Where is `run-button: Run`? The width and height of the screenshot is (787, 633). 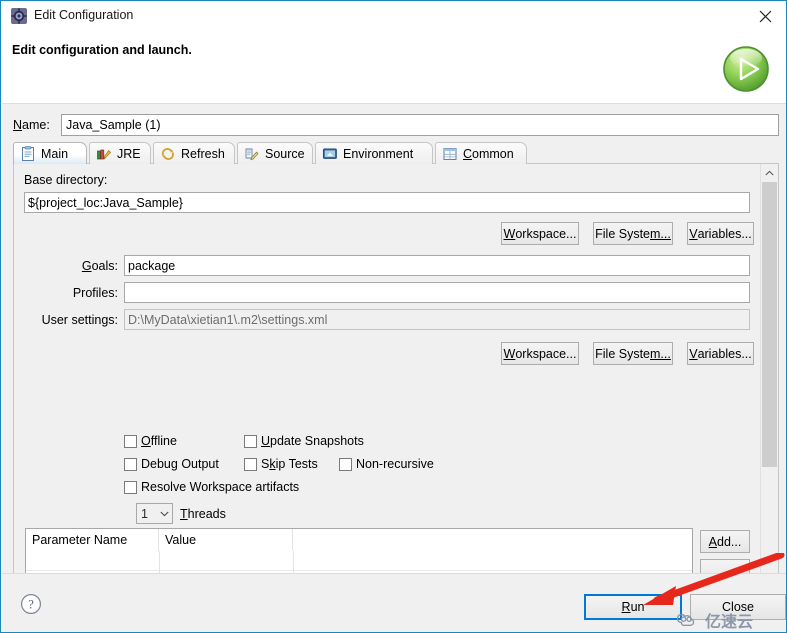
run-button: Run is located at coordinates (633, 607).